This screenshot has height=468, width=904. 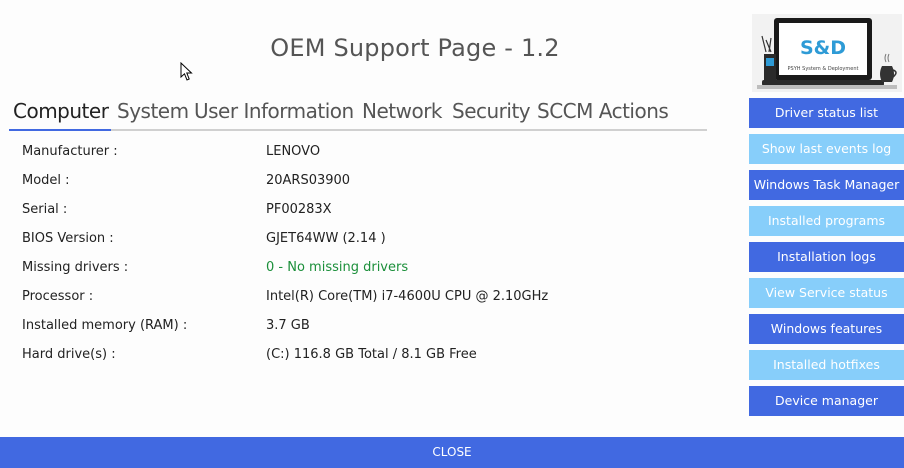 I want to click on missing-drivers-status: 0 - No missing drivers, so click(x=337, y=267).